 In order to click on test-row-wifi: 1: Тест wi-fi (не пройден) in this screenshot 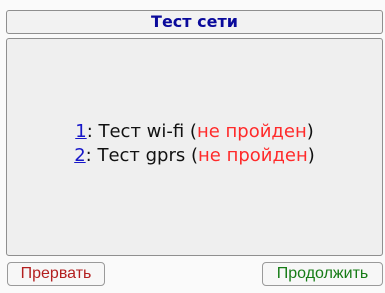, I will do `click(194, 132)`.